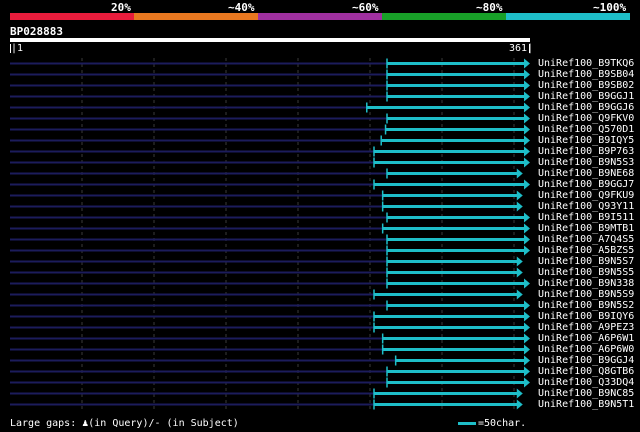 This screenshot has height=432, width=640. Describe the element at coordinates (586, 96) in the screenshot. I see `hit-label: UniRef100_B9GGJ1` at that location.